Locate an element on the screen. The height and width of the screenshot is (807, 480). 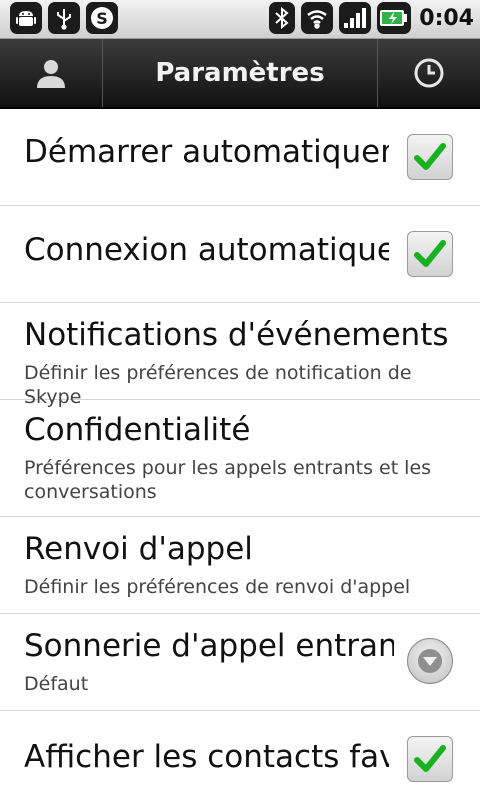
usb-icon is located at coordinates (64, 18).